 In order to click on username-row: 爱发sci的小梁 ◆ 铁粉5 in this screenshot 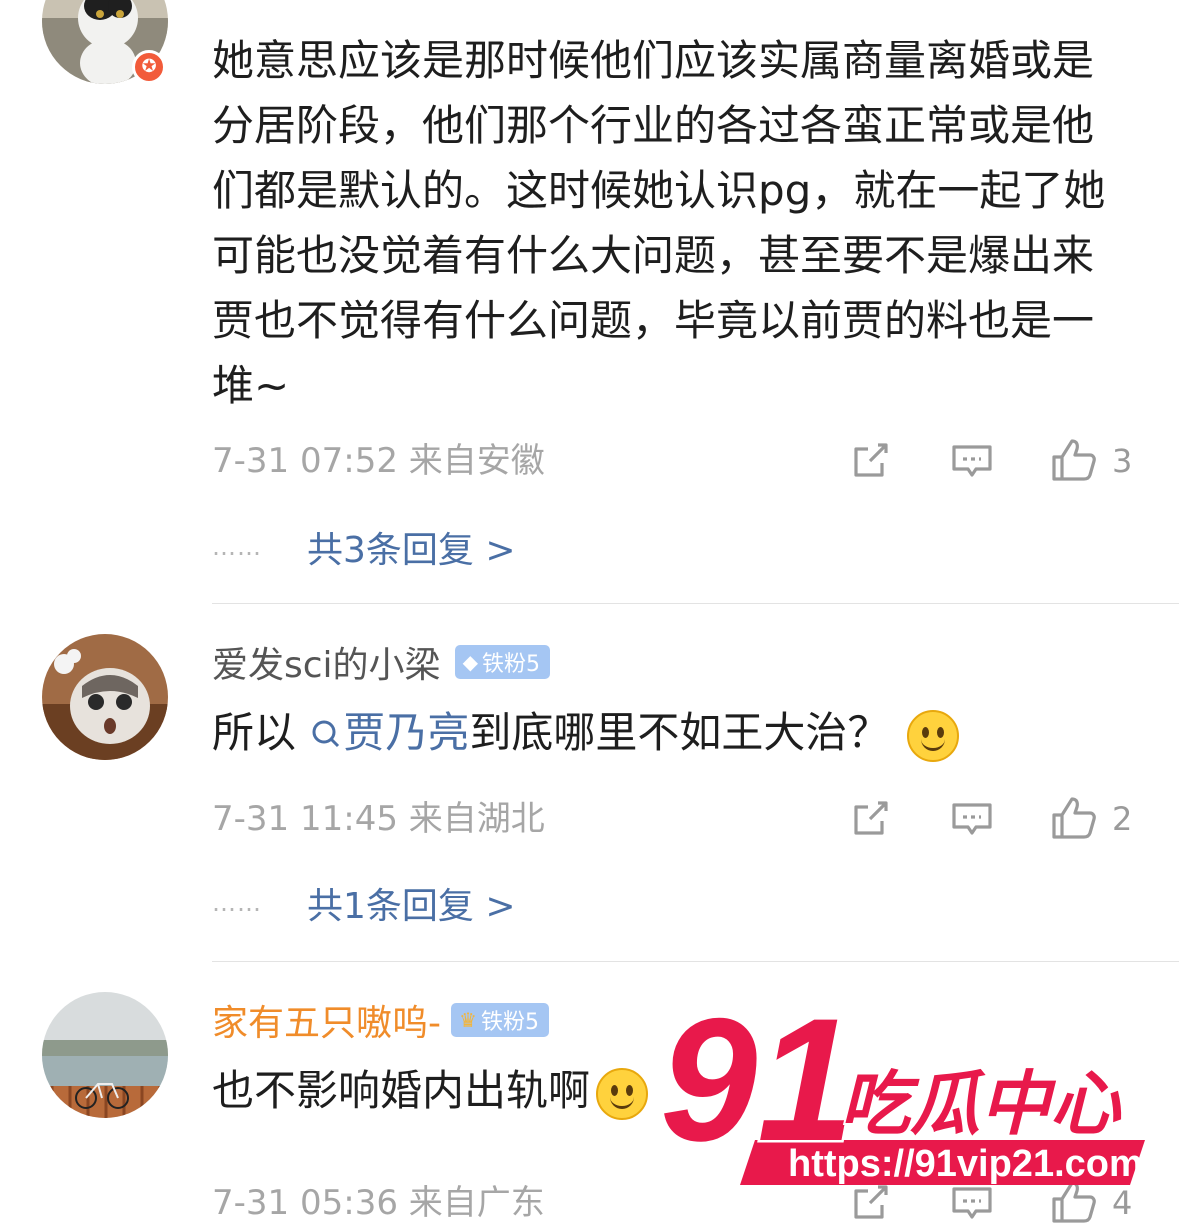, I will do `click(381, 662)`.